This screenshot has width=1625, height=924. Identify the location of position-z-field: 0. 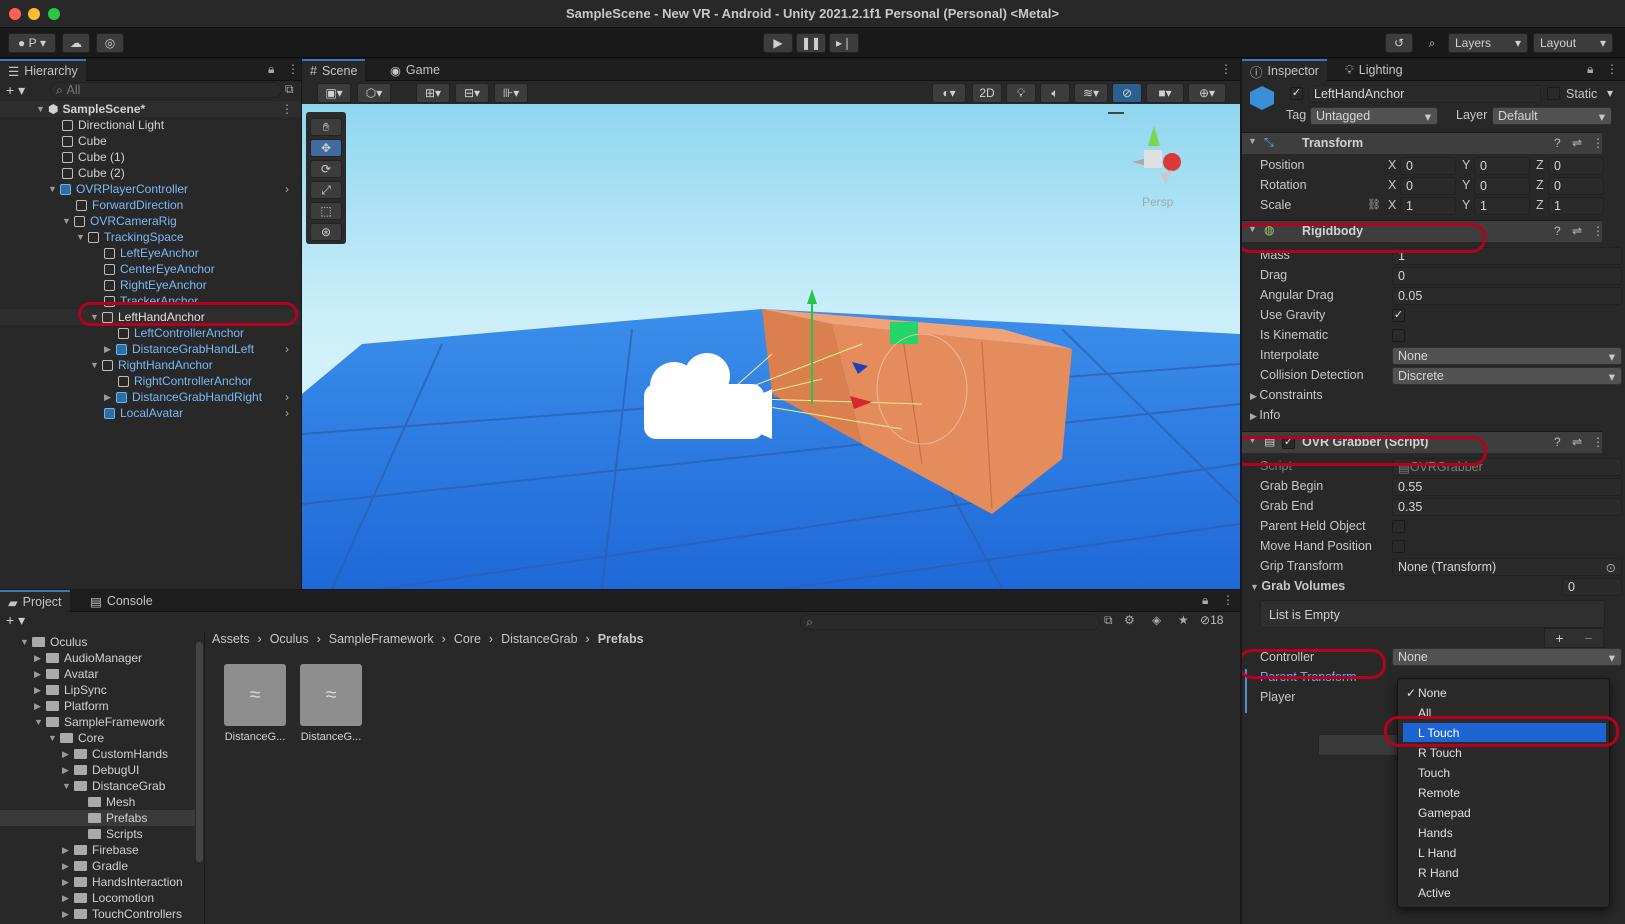
(1576, 166).